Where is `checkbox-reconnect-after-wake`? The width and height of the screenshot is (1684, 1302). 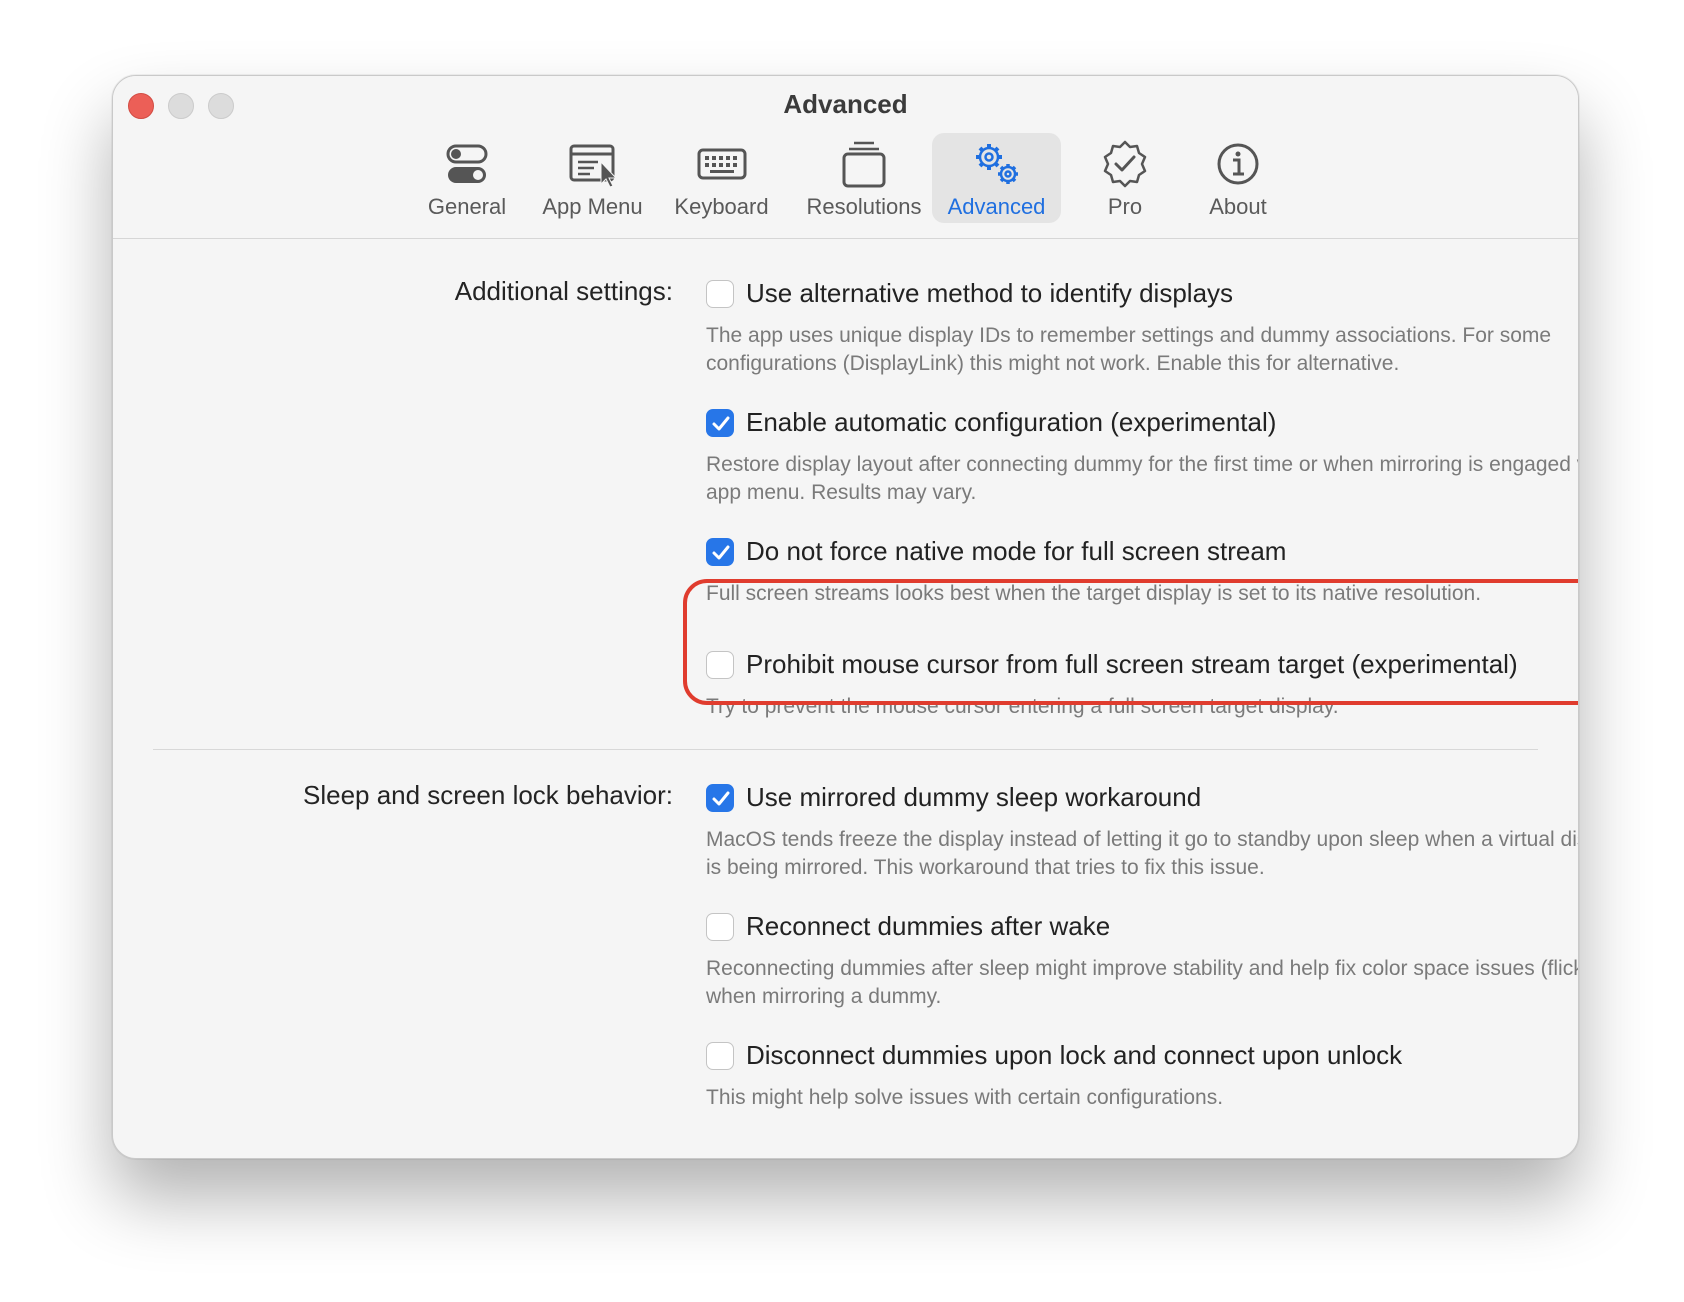
checkbox-reconnect-after-wake is located at coordinates (720, 927).